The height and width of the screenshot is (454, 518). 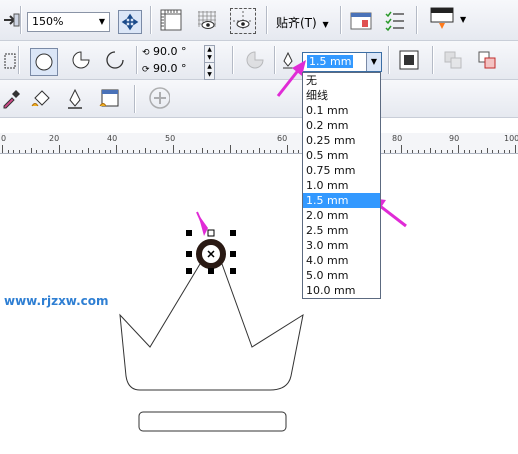 What do you see at coordinates (207, 20) in the screenshot?
I see `grid-icon` at bounding box center [207, 20].